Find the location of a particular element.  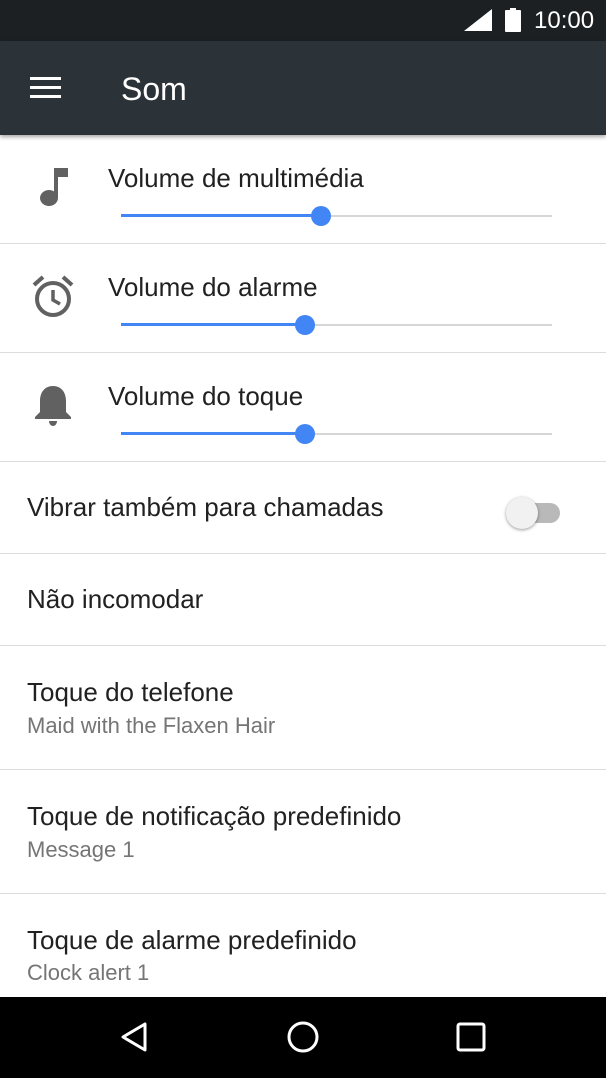

alarm-volume-row: Volume do alarme is located at coordinates (303, 298).